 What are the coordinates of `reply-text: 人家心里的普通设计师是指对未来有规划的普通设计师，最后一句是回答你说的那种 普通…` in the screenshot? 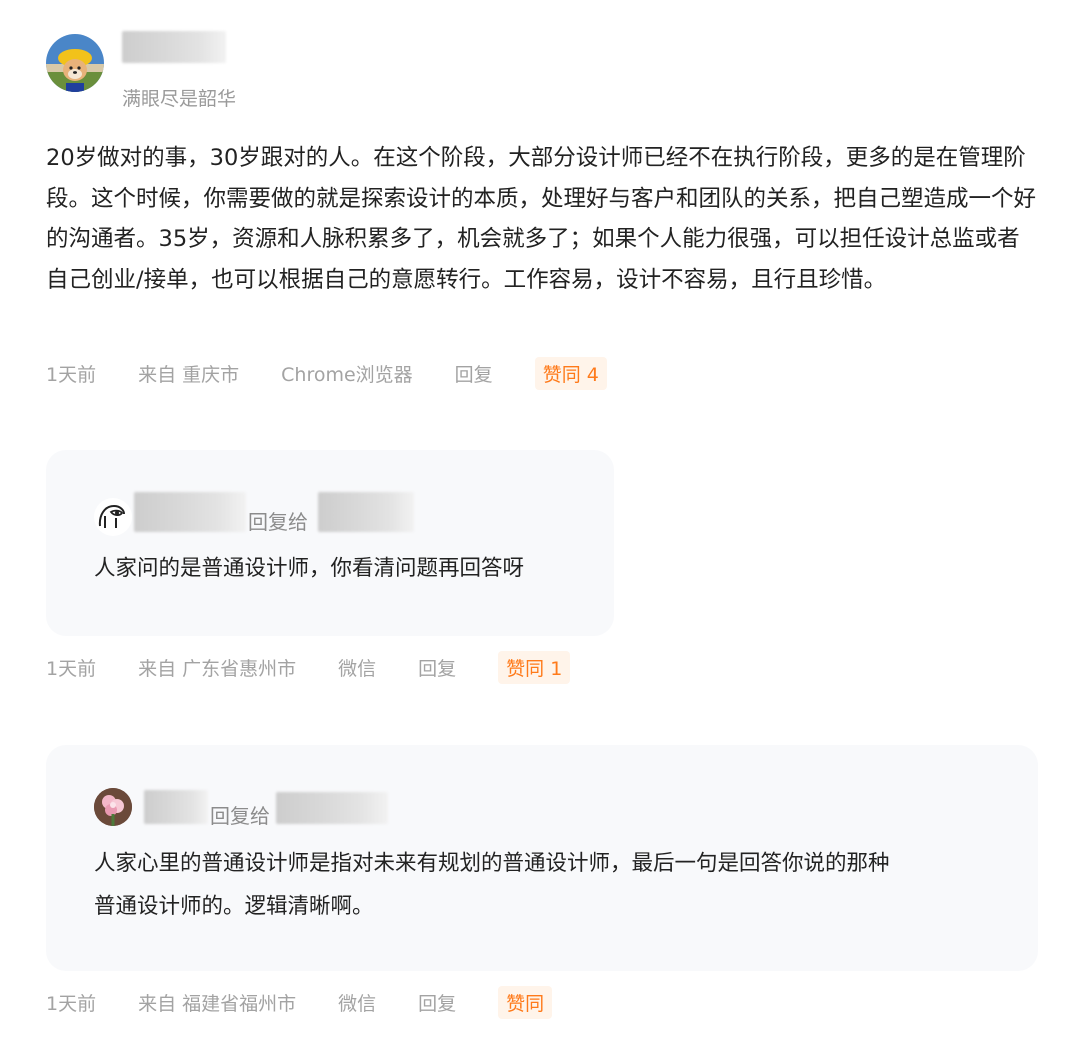 It's located at (492, 885).